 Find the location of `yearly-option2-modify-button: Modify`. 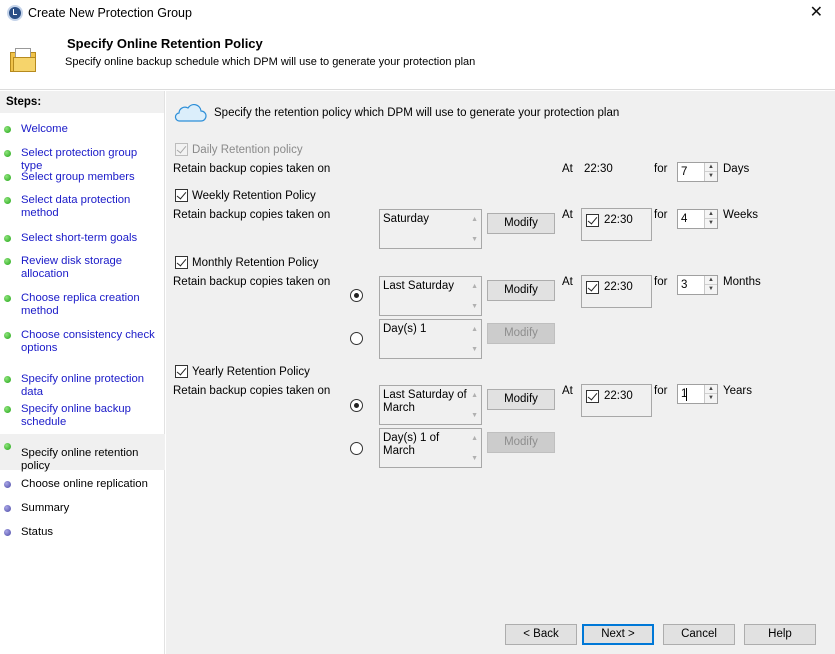

yearly-option2-modify-button: Modify is located at coordinates (521, 442).